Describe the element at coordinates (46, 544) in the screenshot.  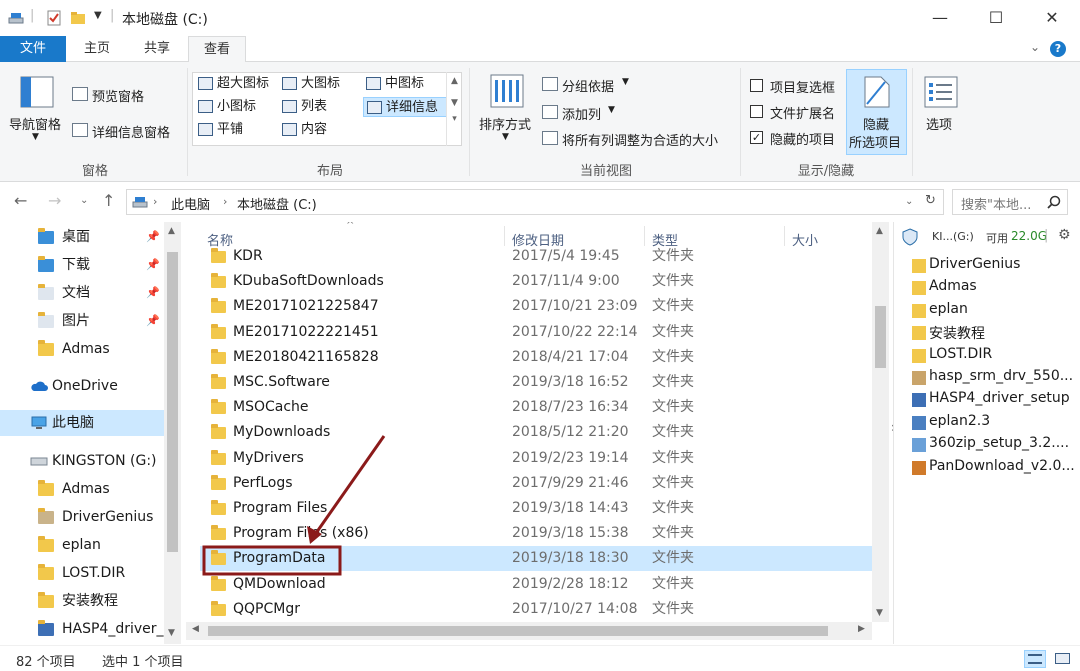
I see `folder-icon` at that location.